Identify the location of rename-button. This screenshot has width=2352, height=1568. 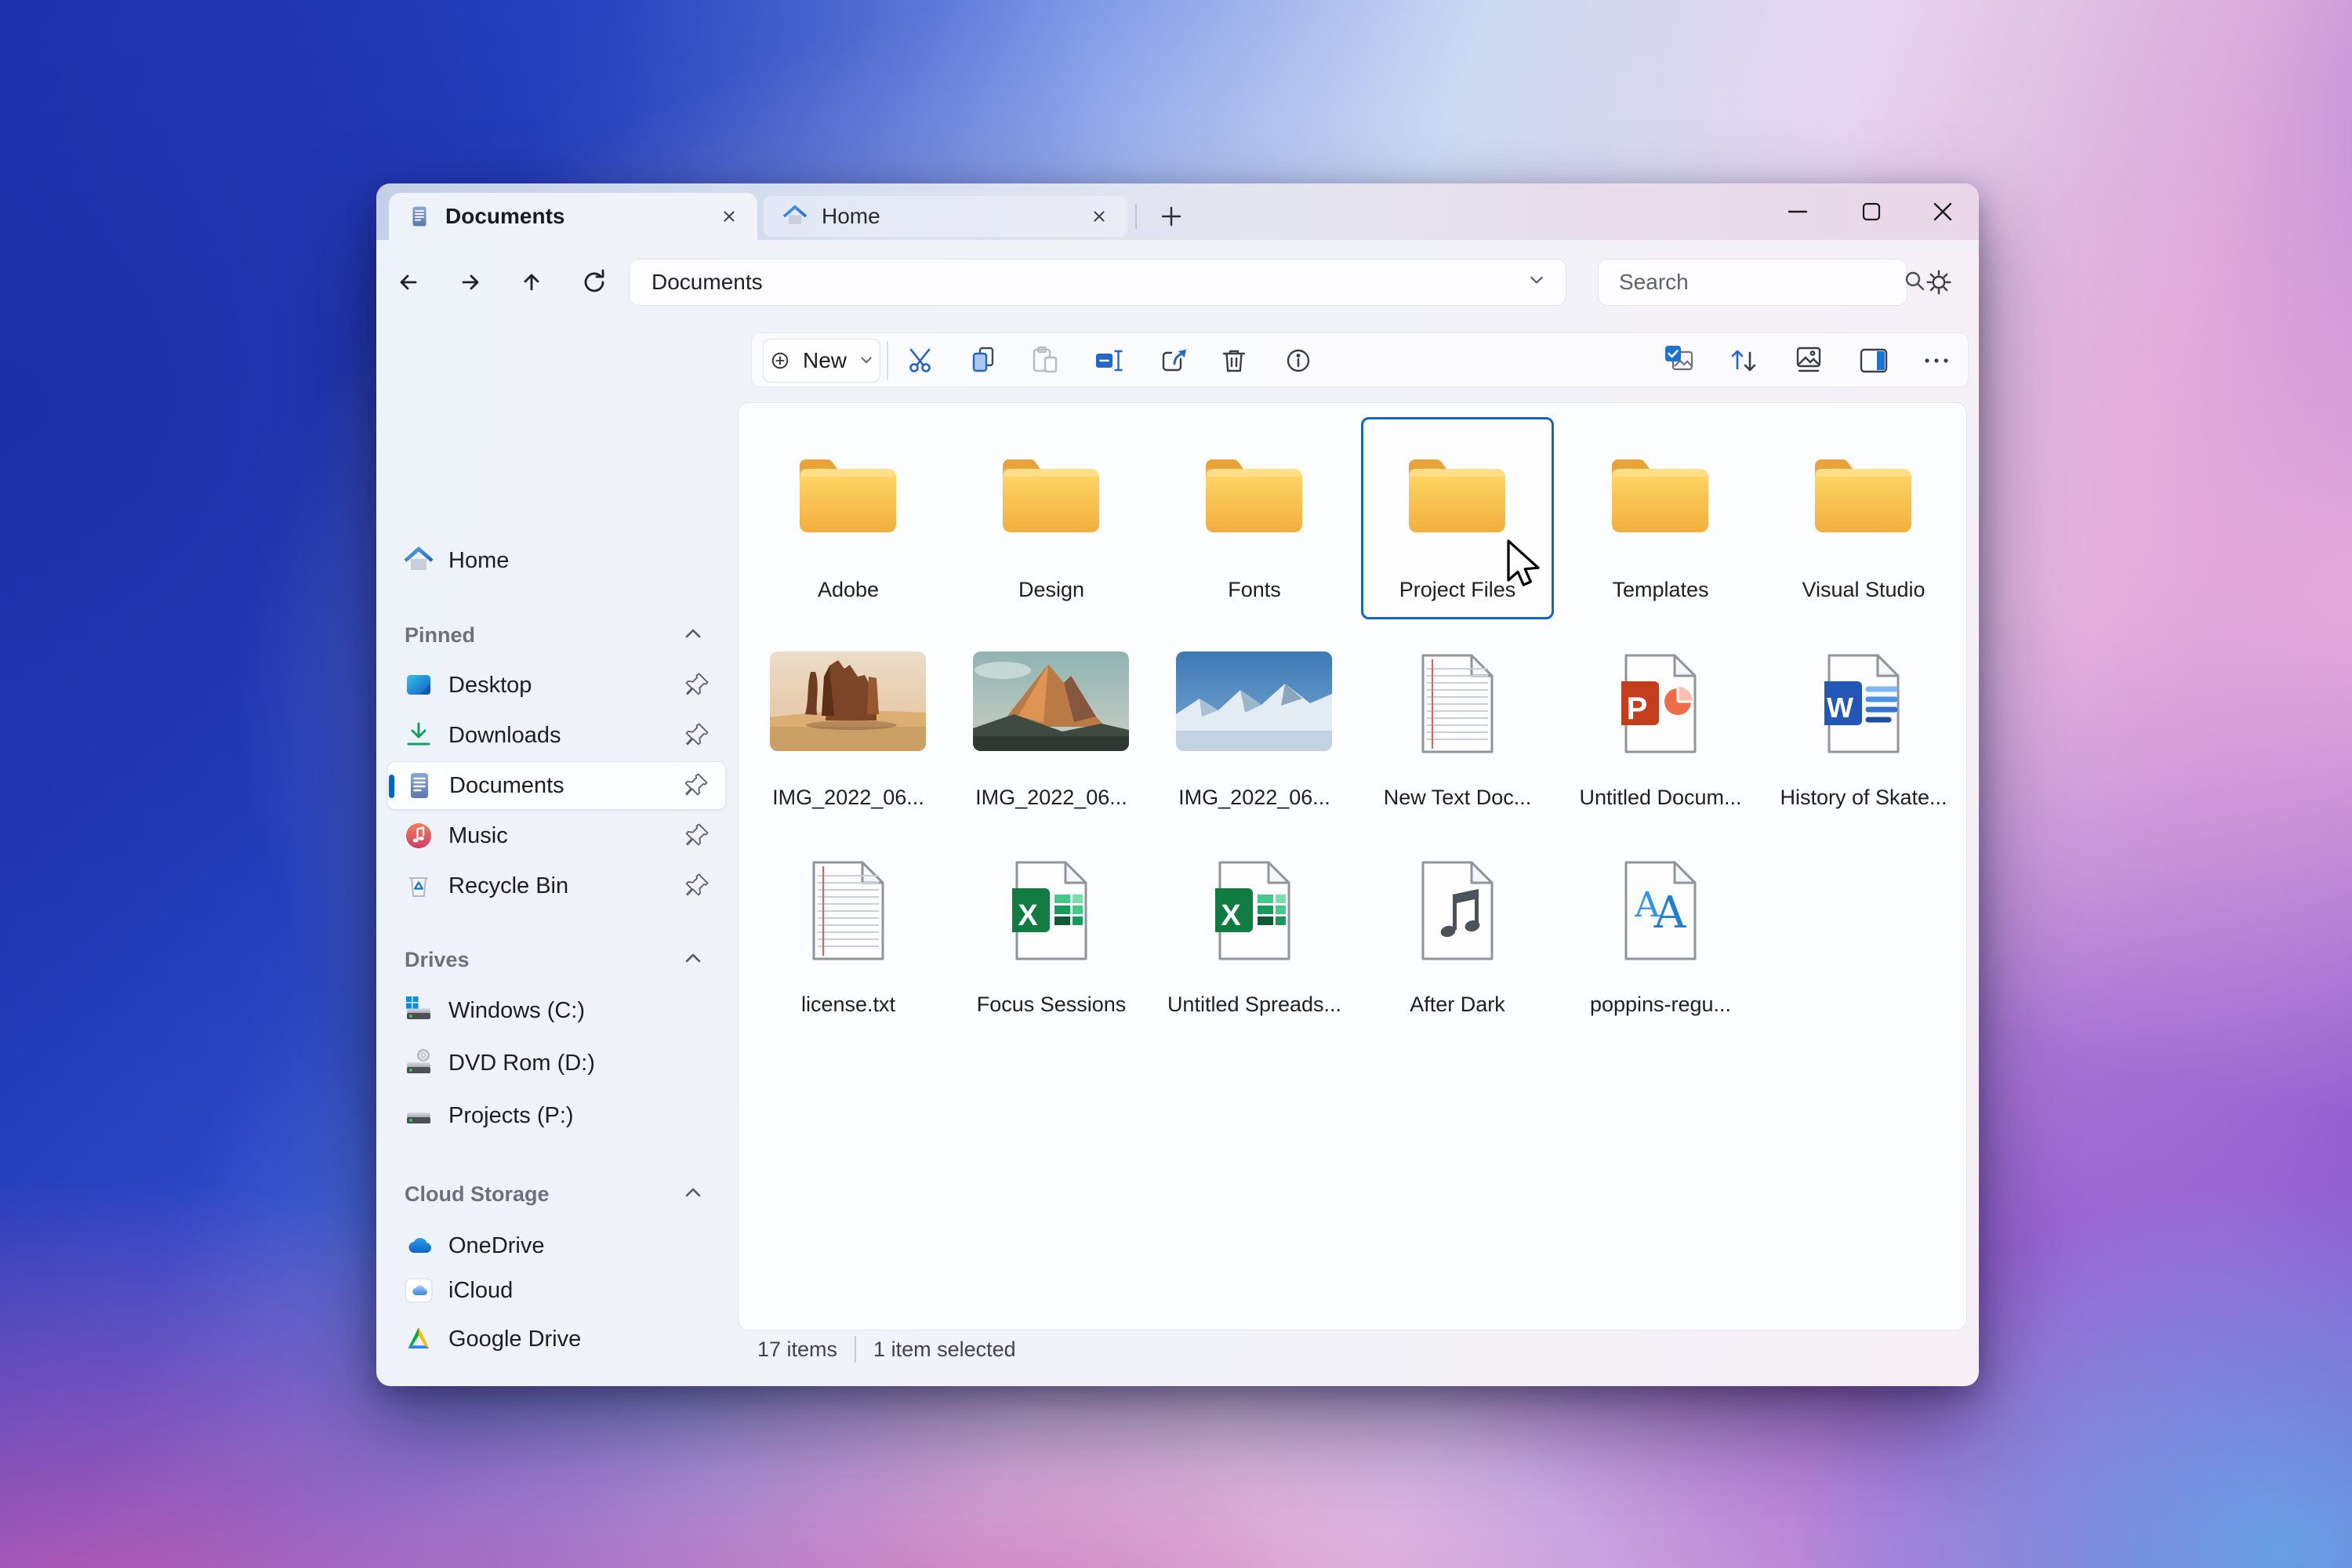
(1109, 361).